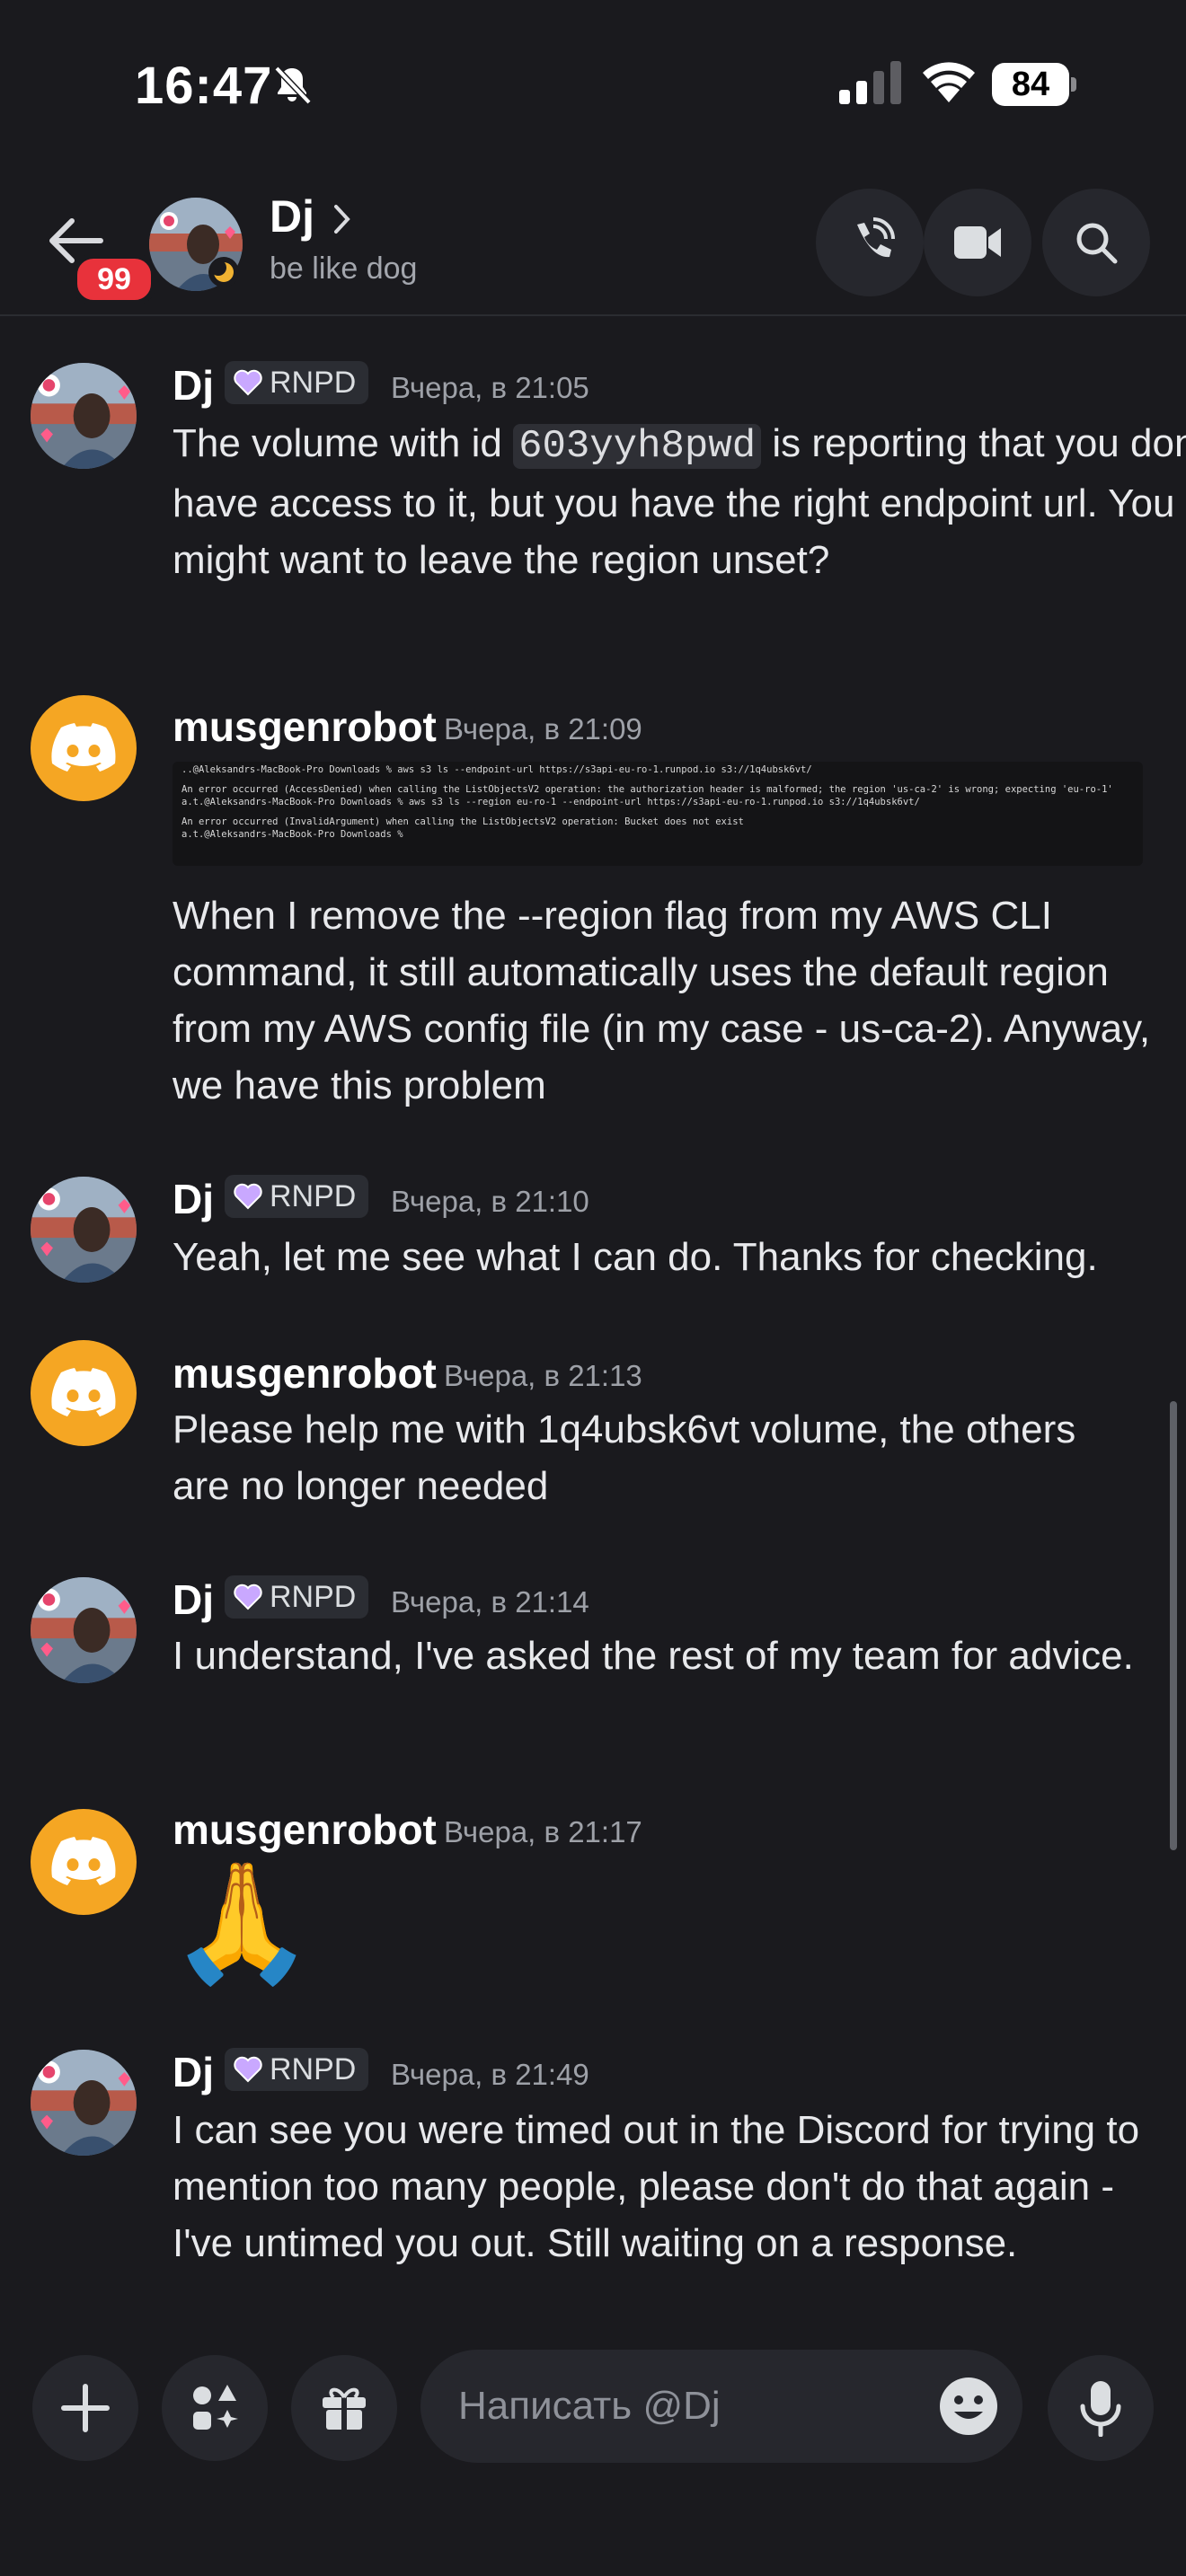  What do you see at coordinates (1030, 84) in the screenshot?
I see `battery-level: 84` at bounding box center [1030, 84].